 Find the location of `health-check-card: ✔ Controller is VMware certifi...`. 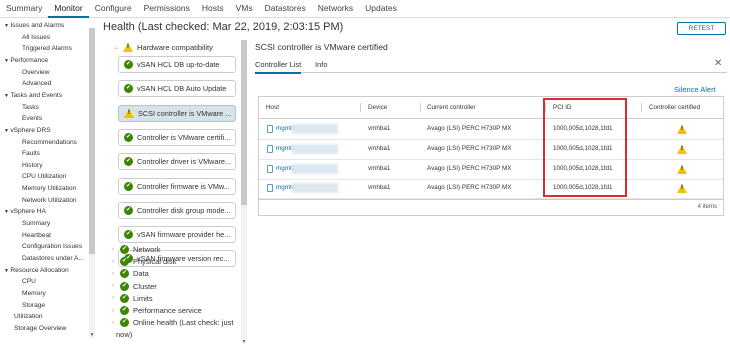

health-check-card: ✔ Controller is VMware certifi... is located at coordinates (177, 137).